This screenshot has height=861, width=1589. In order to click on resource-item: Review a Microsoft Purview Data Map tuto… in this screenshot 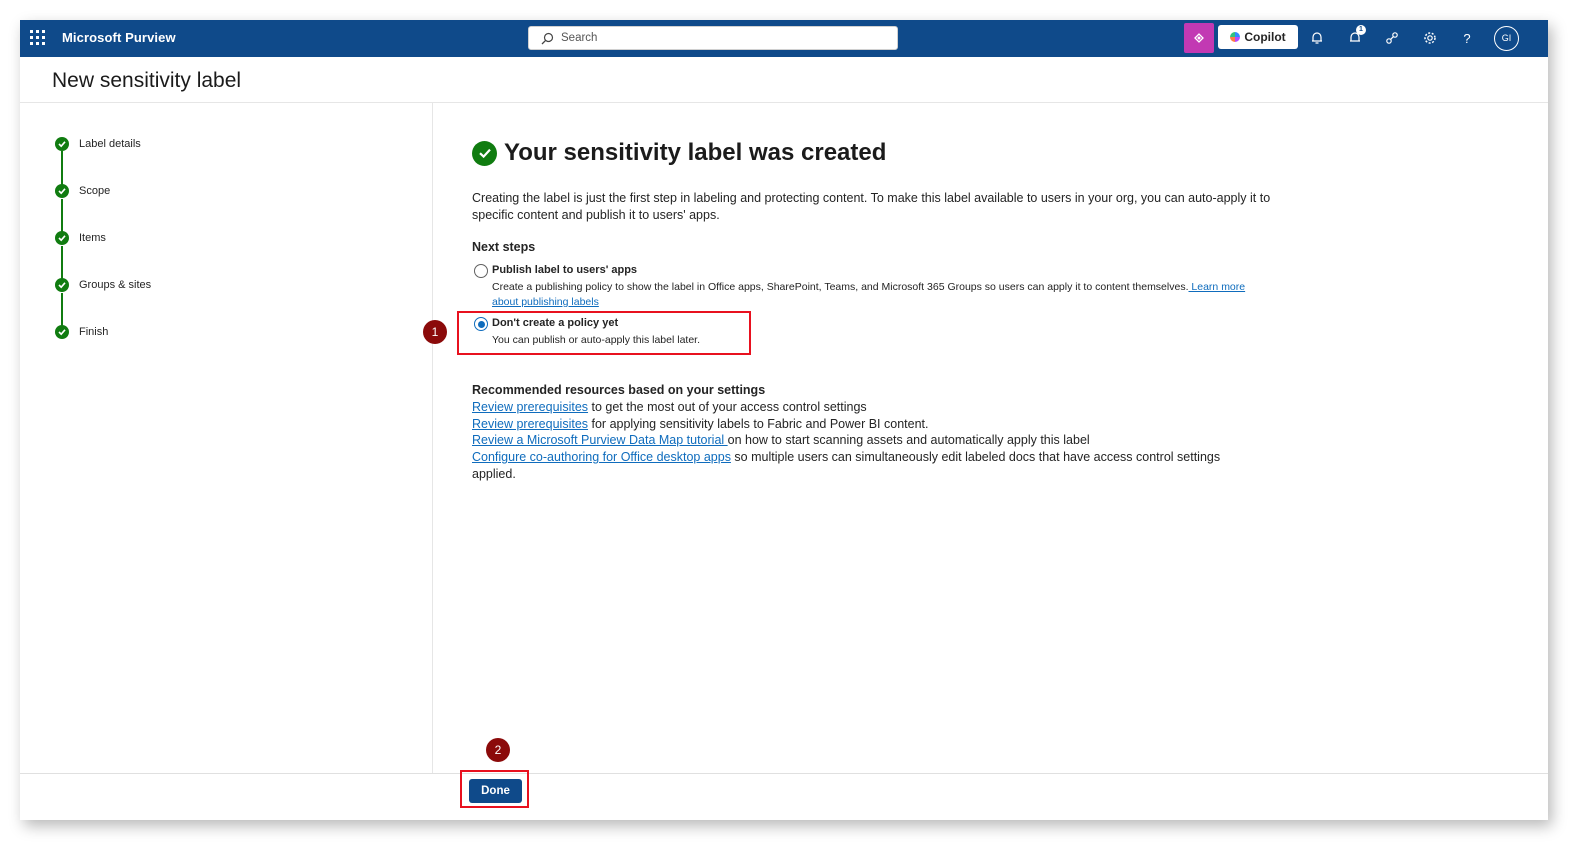, I will do `click(872, 440)`.